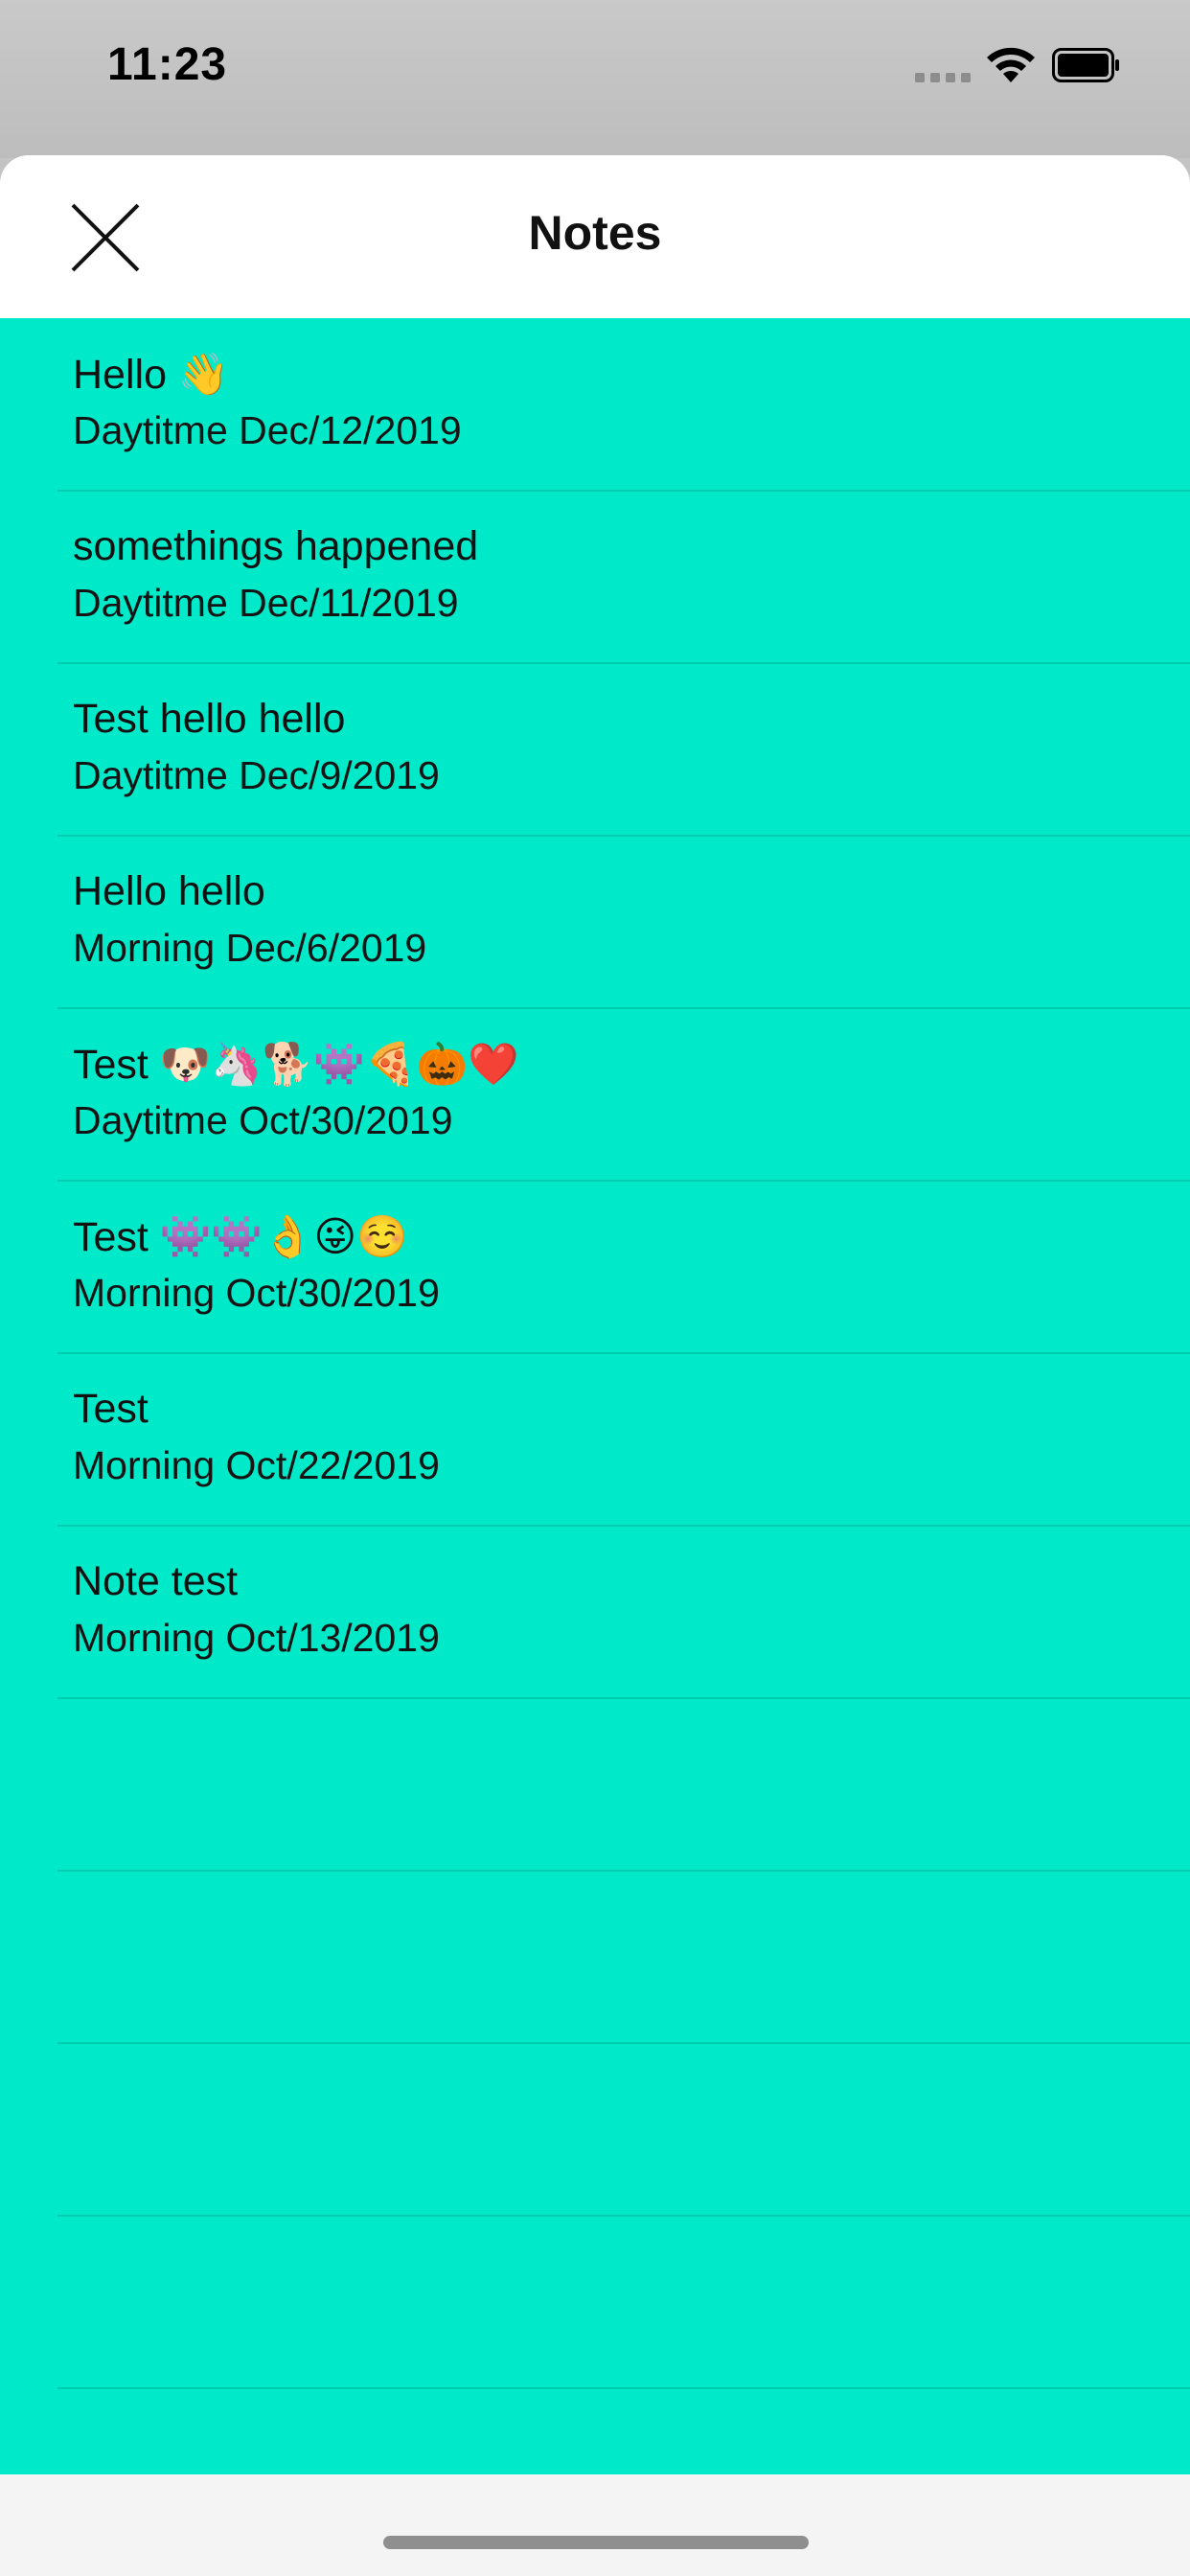  Describe the element at coordinates (1085, 65) in the screenshot. I see `battery-icon` at that location.